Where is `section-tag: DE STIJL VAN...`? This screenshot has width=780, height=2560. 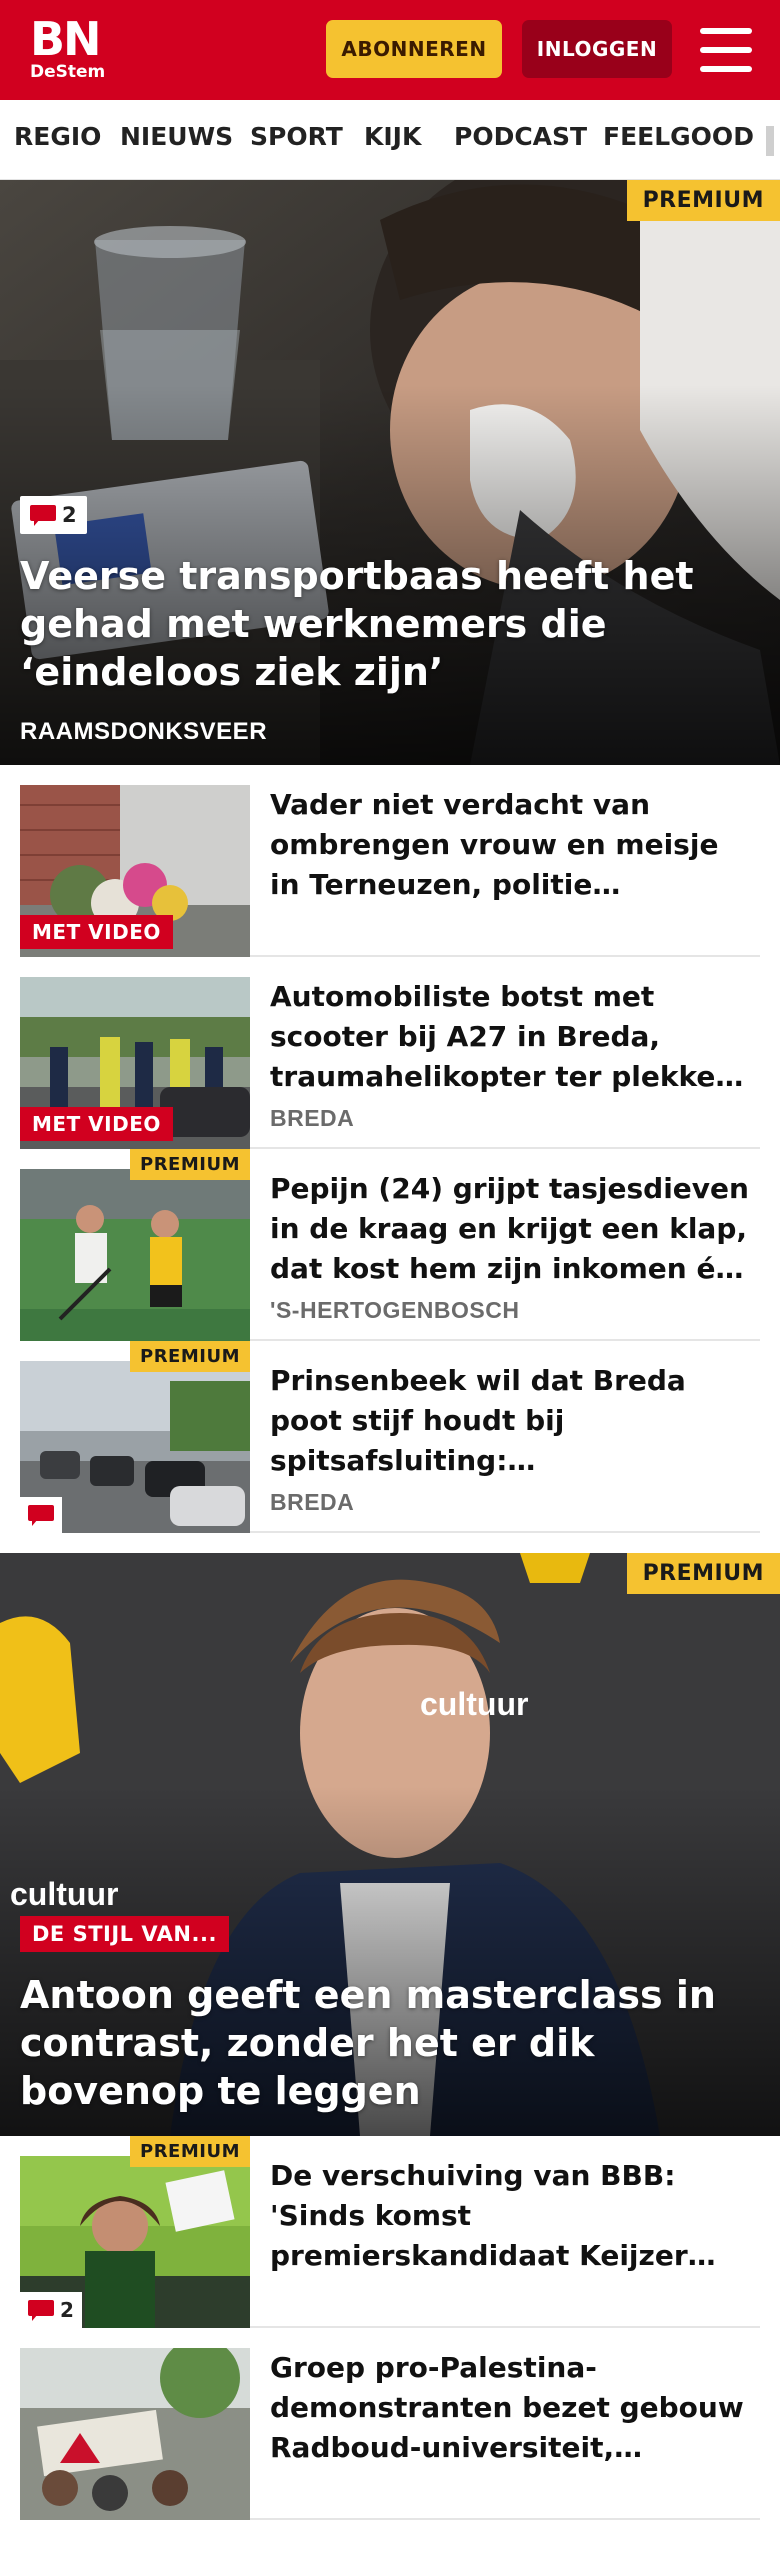 section-tag: DE STIJL VAN... is located at coordinates (124, 1934).